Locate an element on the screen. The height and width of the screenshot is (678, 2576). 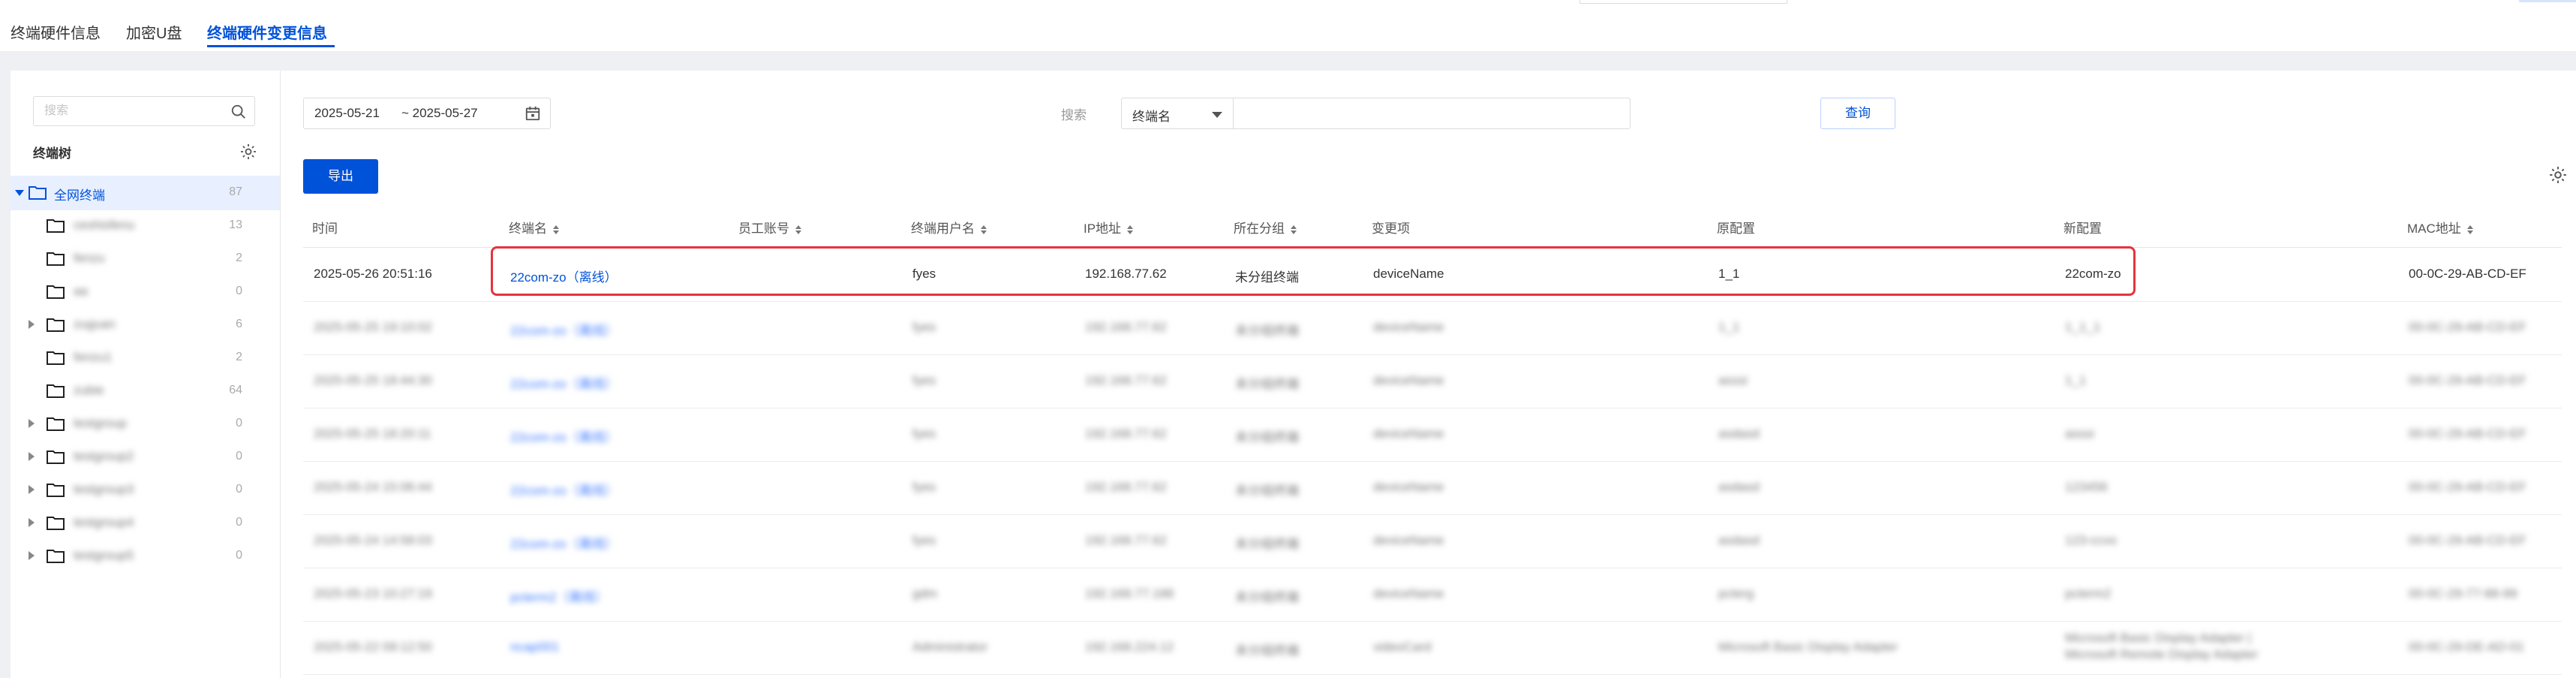
tree-item: testgroup3 0 is located at coordinates (145, 490).